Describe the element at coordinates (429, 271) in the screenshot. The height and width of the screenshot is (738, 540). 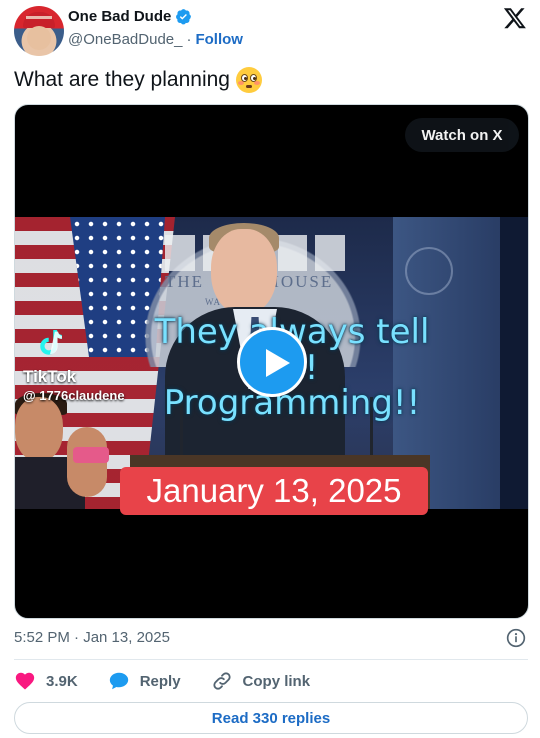
I see `backdrop-right-seal` at that location.